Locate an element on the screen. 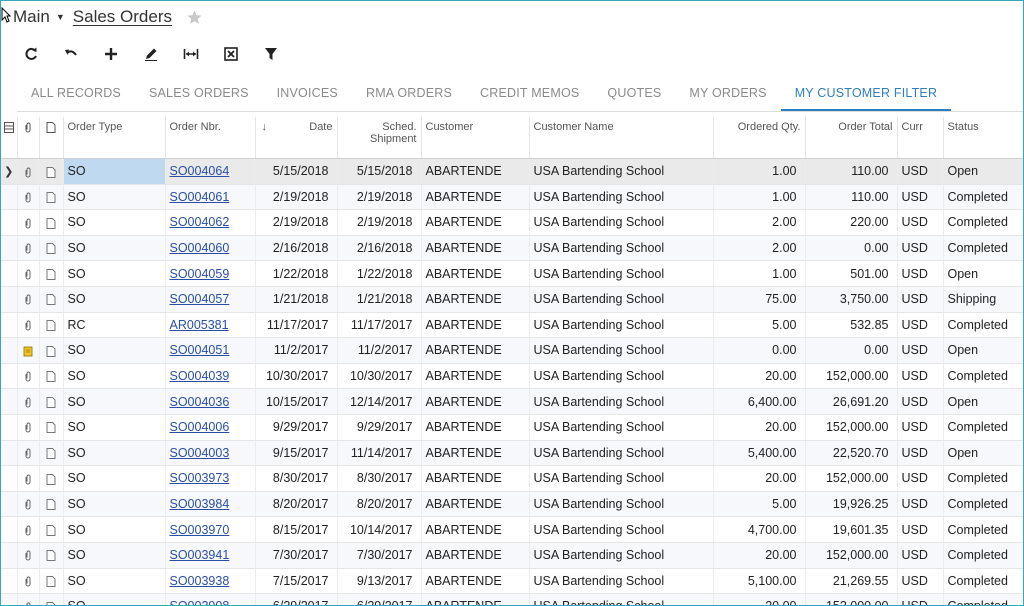 The width and height of the screenshot is (1024, 606). col-curr: Curr is located at coordinates (920, 138).